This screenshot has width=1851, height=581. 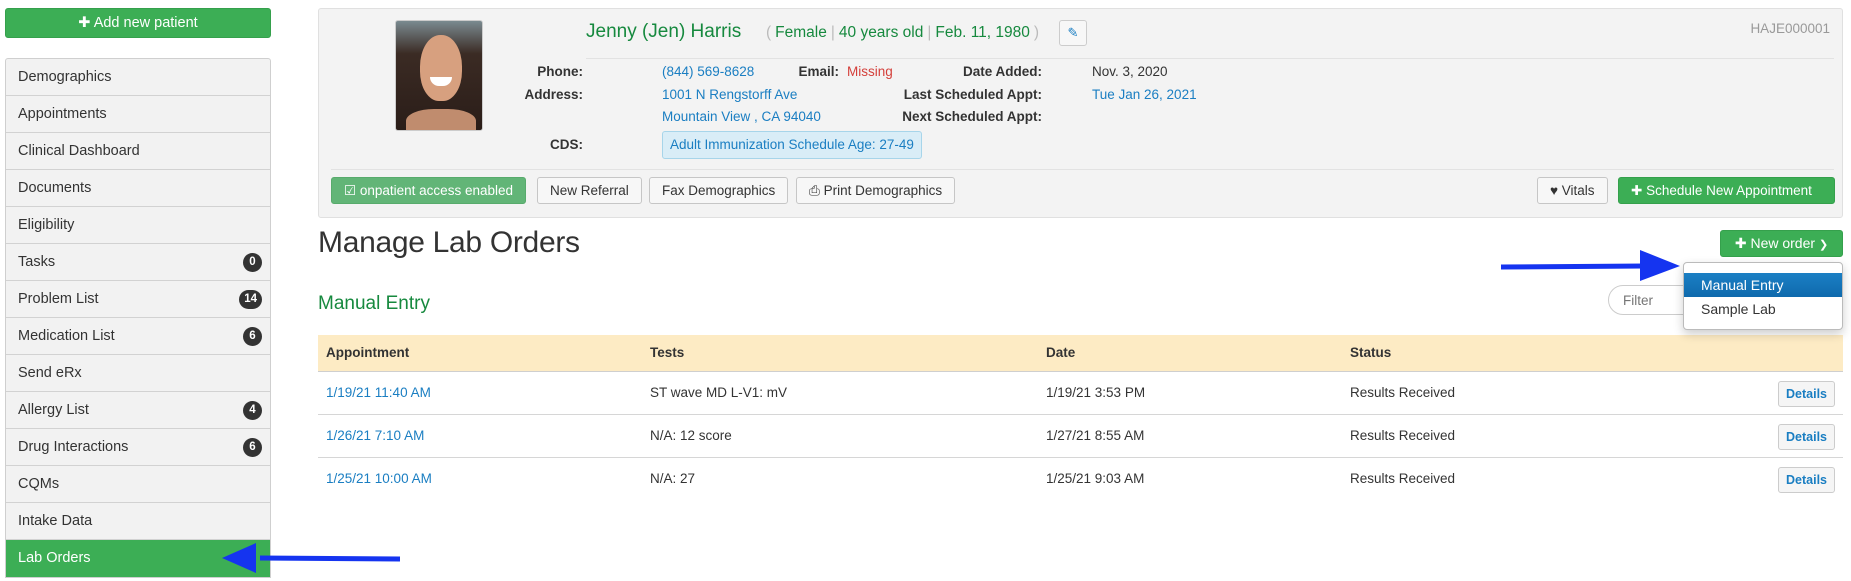 What do you see at coordinates (46, 225) in the screenshot?
I see `sidebar-item-label: Eligibility` at bounding box center [46, 225].